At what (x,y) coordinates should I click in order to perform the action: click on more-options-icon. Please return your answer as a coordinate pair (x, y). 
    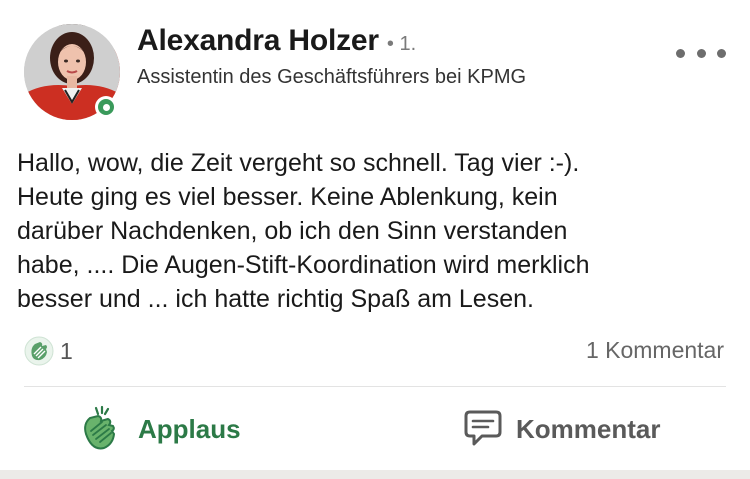
    Looking at the image, I should click on (701, 53).